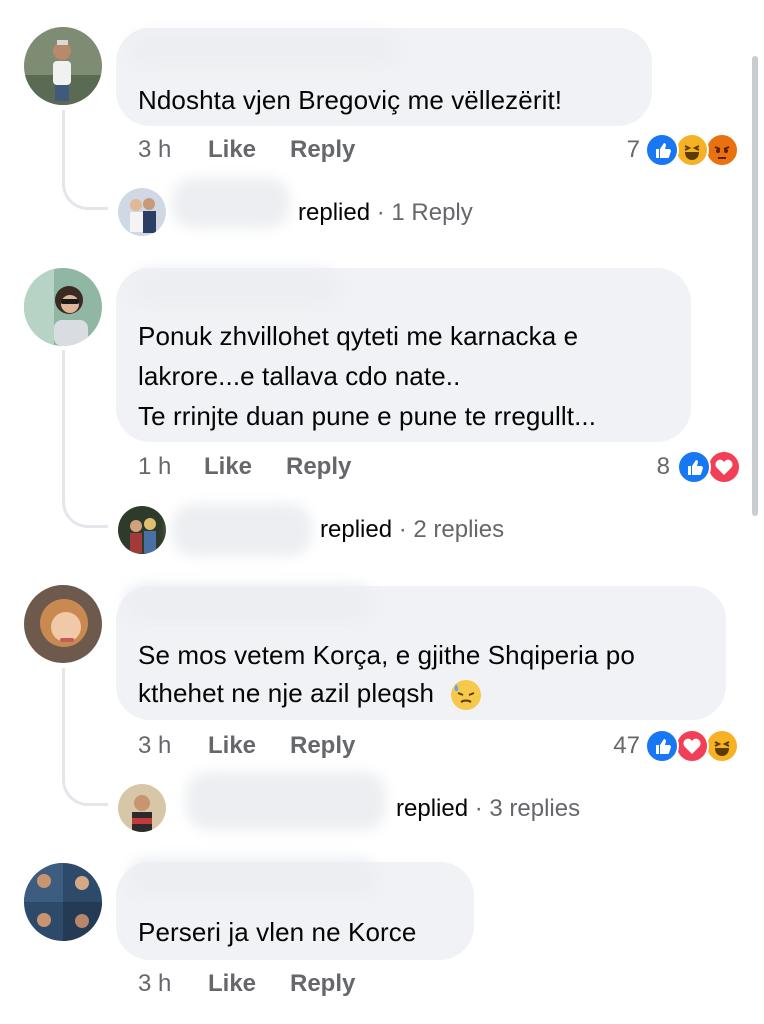  What do you see at coordinates (358, 336) in the screenshot?
I see `comment-text-line-1: Ponuk zhvillohet qyteti me karnacka e` at bounding box center [358, 336].